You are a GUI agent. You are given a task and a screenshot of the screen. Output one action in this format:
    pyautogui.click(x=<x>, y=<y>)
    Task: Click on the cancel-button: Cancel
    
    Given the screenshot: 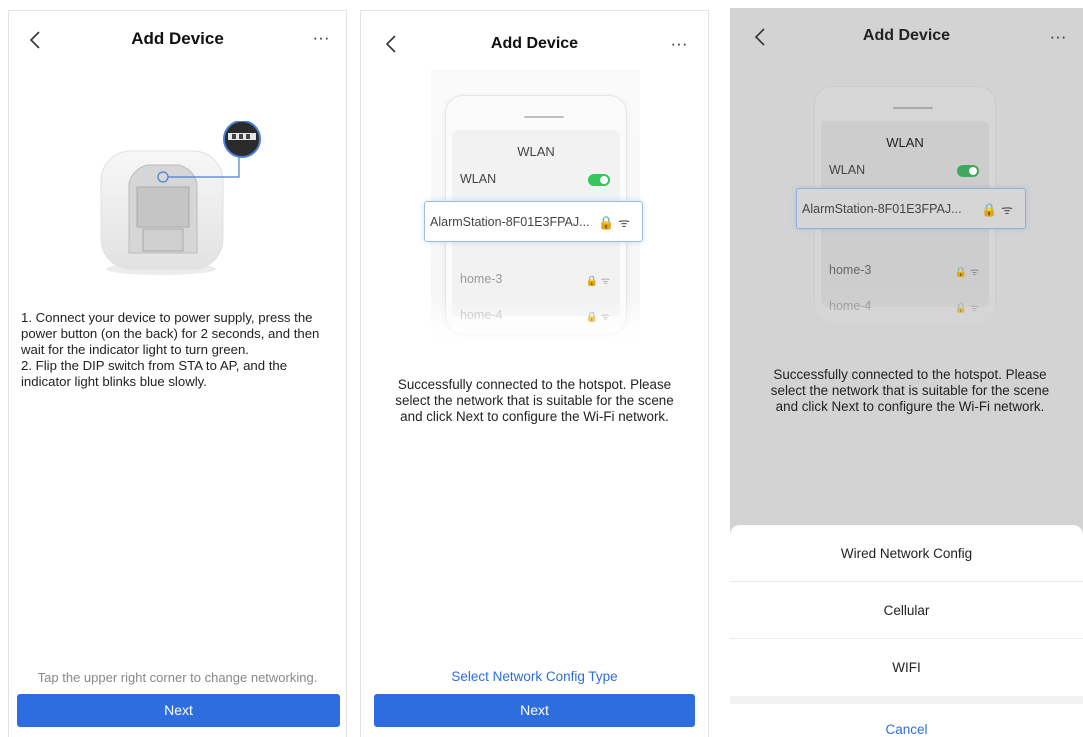 What is the action you would take?
    pyautogui.click(x=906, y=729)
    